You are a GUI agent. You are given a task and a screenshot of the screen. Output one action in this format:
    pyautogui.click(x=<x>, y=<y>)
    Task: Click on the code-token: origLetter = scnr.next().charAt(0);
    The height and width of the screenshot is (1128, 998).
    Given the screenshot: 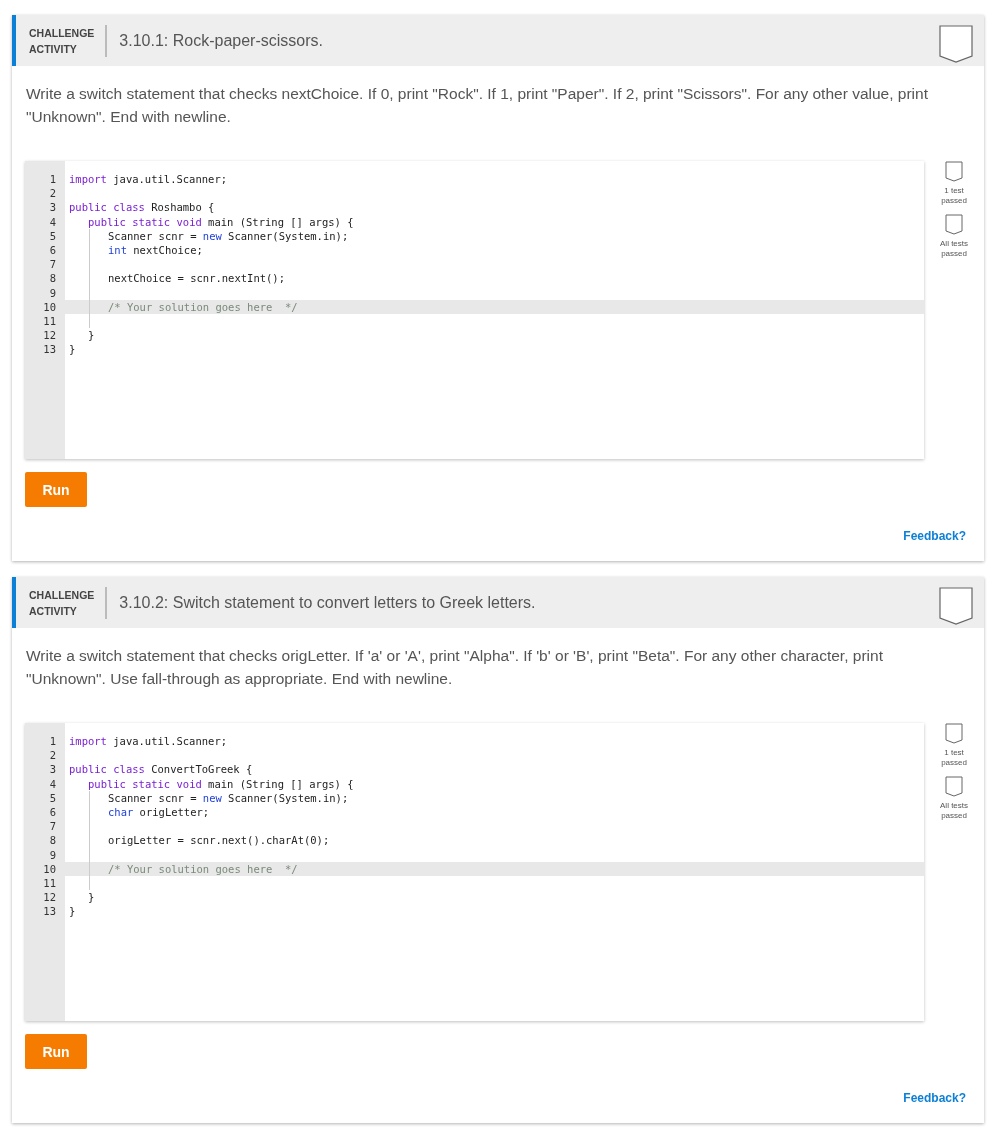 What is the action you would take?
    pyautogui.click(x=219, y=840)
    